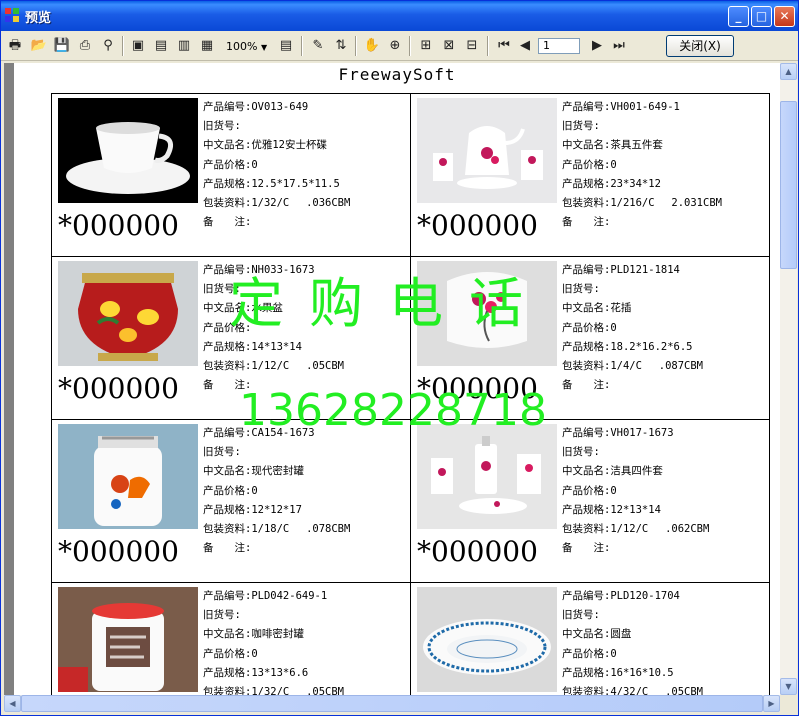  Describe the element at coordinates (276, 509) in the screenshot. I see `info-value: 12*12*17` at that location.